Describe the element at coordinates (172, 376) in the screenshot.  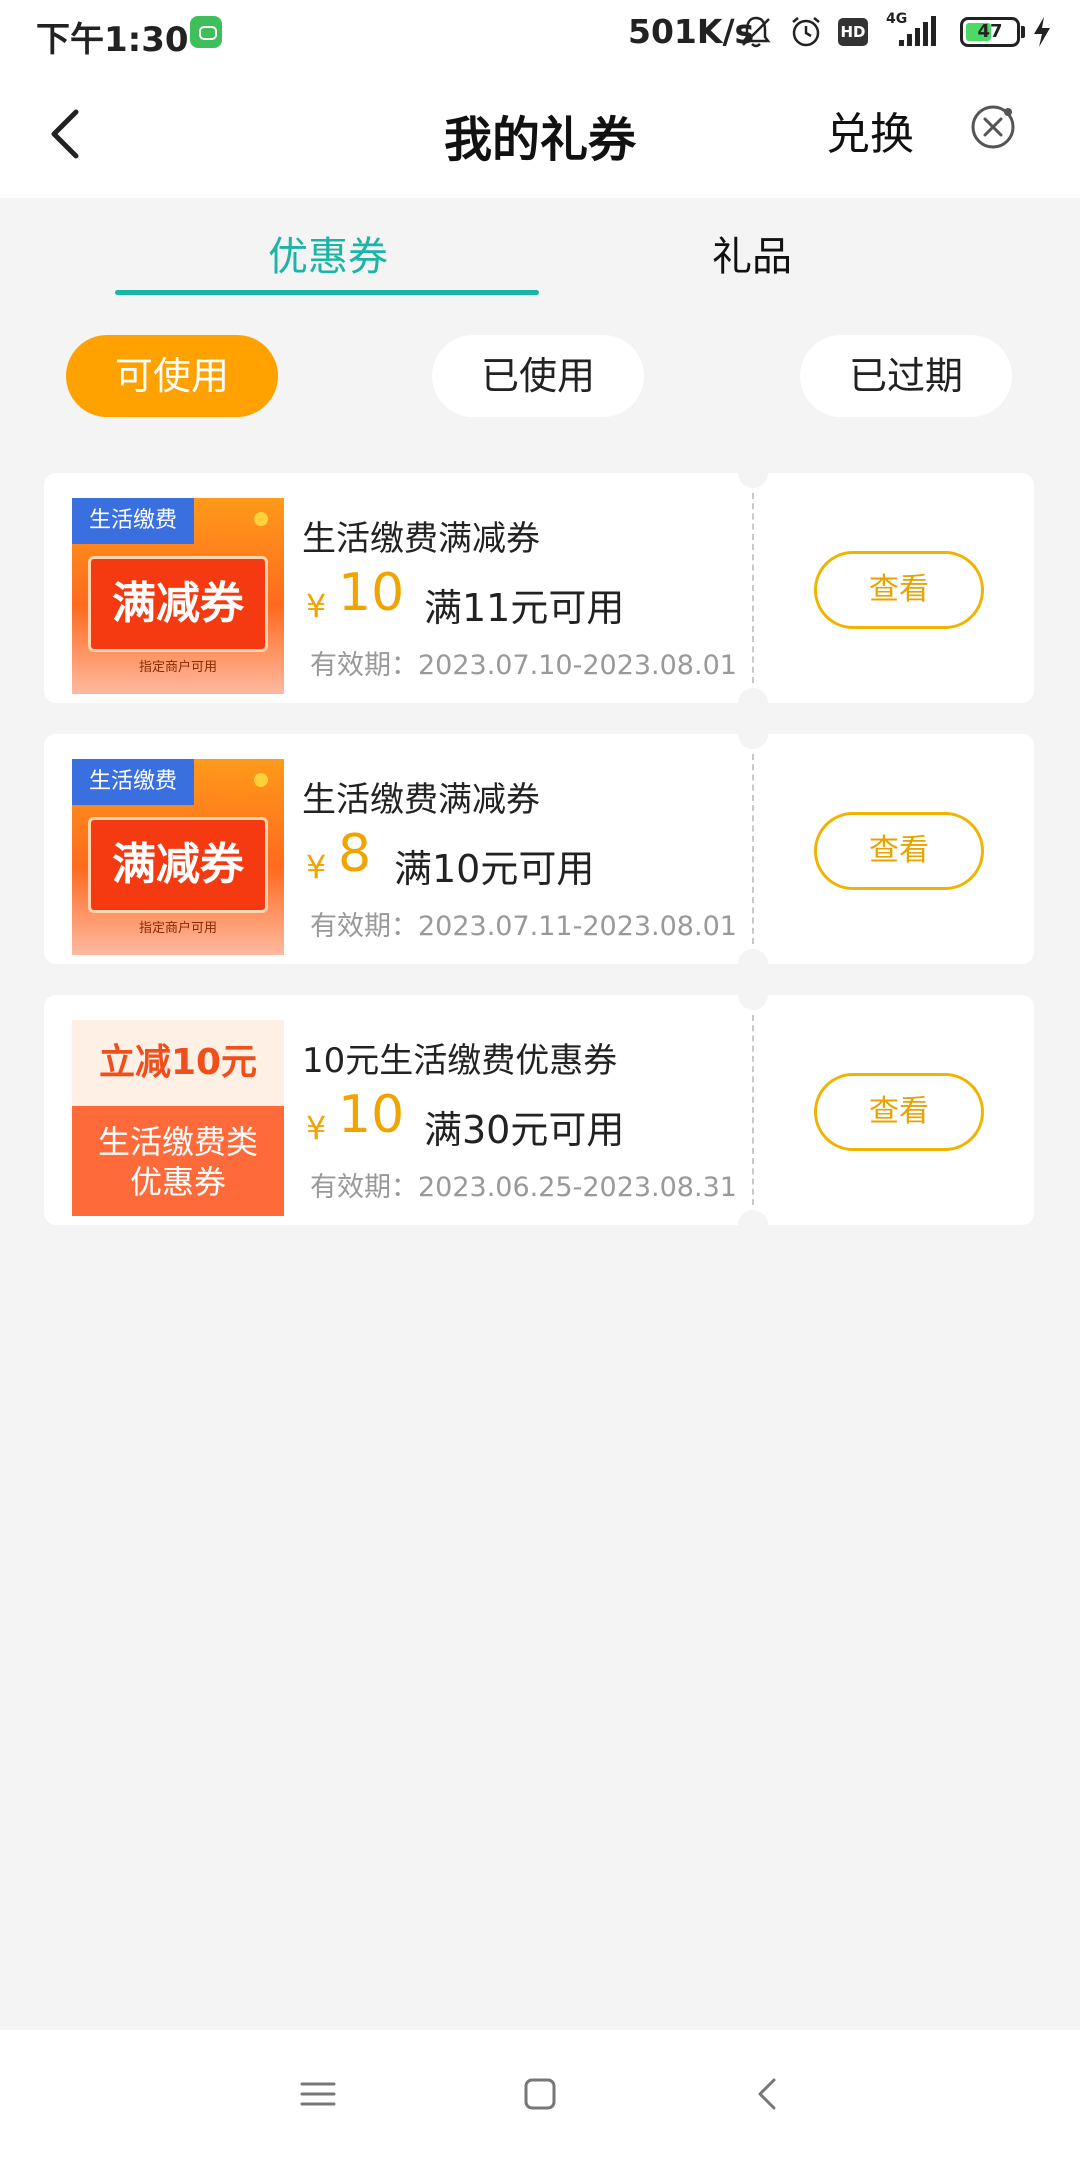
I see `filter-available: 可使用` at that location.